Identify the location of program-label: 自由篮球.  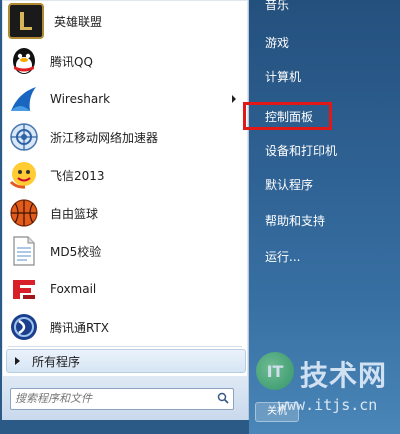
(74, 213).